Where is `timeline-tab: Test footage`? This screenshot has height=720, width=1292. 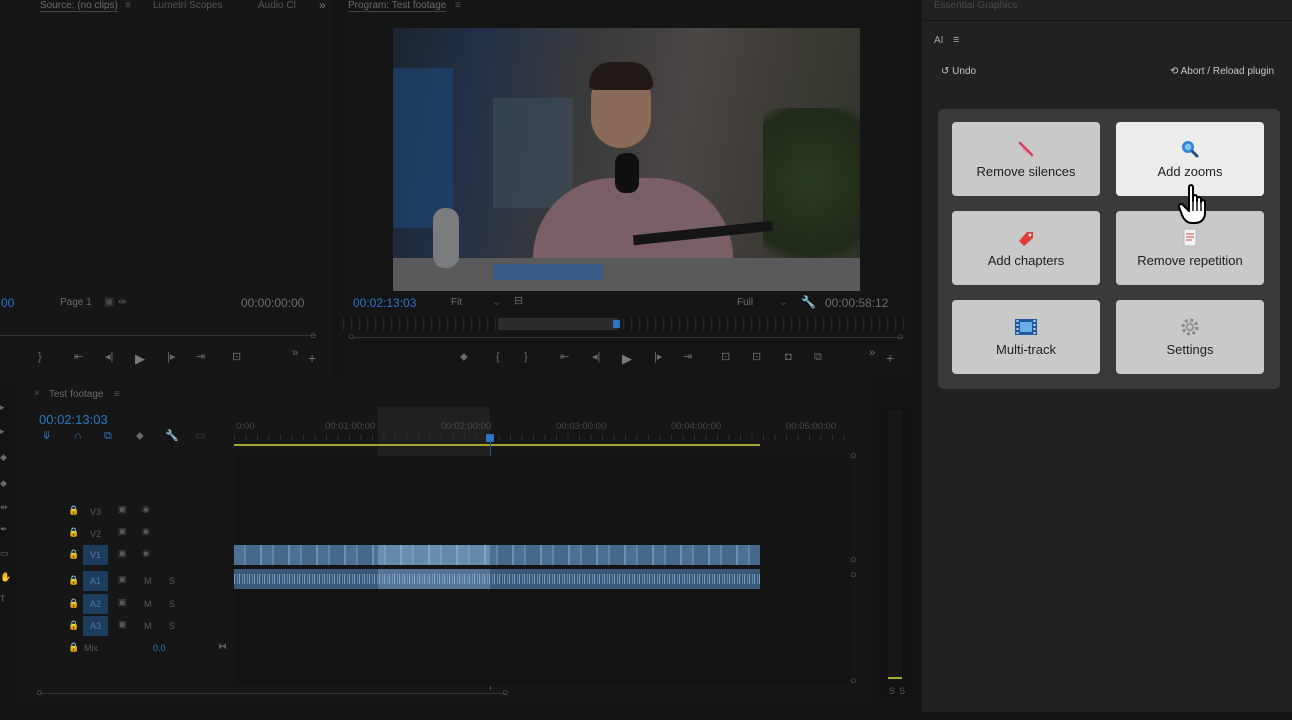
timeline-tab: Test footage is located at coordinates (76, 394).